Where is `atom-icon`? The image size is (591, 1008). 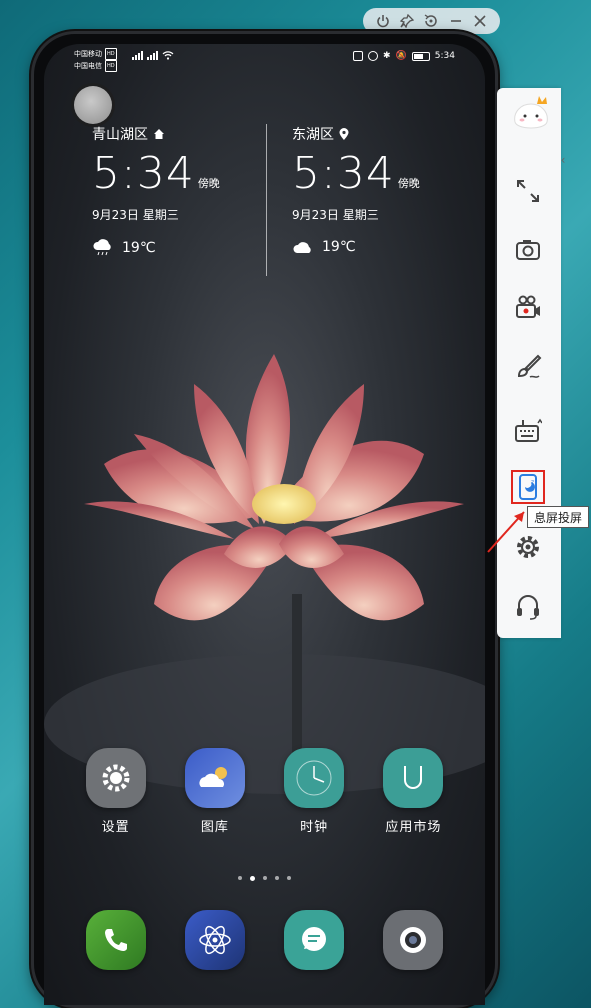
atom-icon is located at coordinates (214, 940).